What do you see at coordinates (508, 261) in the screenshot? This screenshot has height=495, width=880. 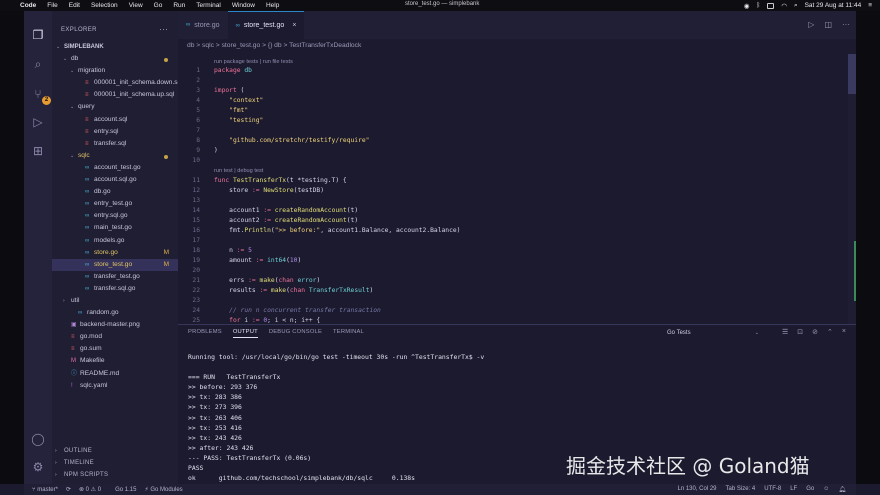 I see `code-line: 19 amount := int64(10)` at bounding box center [508, 261].